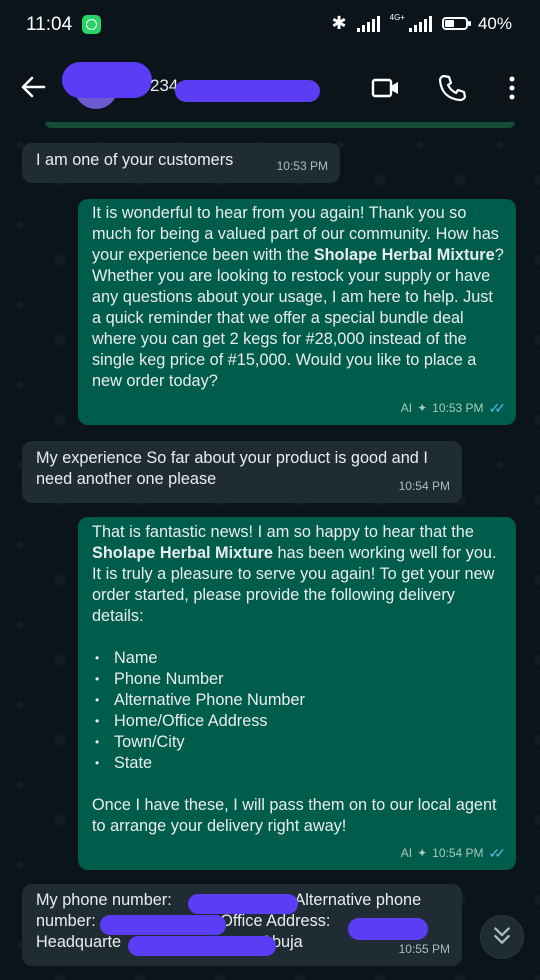  What do you see at coordinates (49, 24) in the screenshot?
I see `clock: 11:04` at bounding box center [49, 24].